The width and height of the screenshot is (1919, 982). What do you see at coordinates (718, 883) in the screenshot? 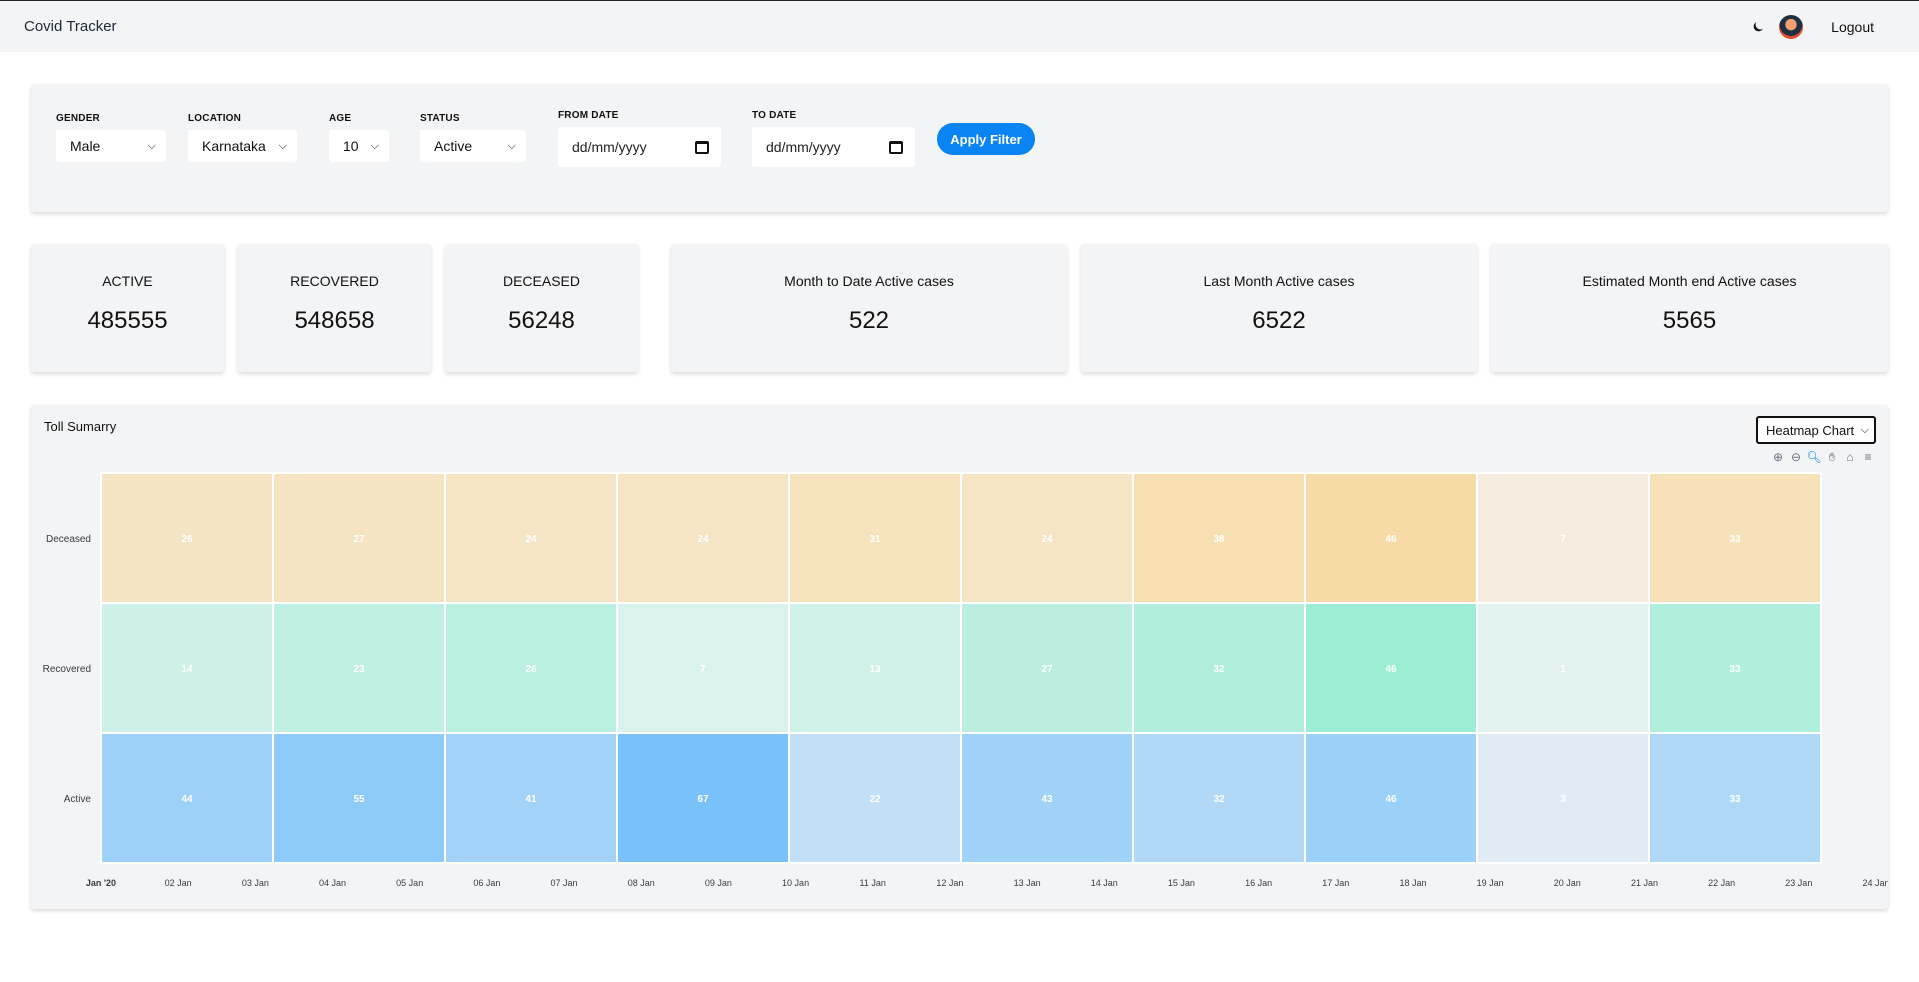
I see `x-axis-tick-label: 09 Jan` at bounding box center [718, 883].